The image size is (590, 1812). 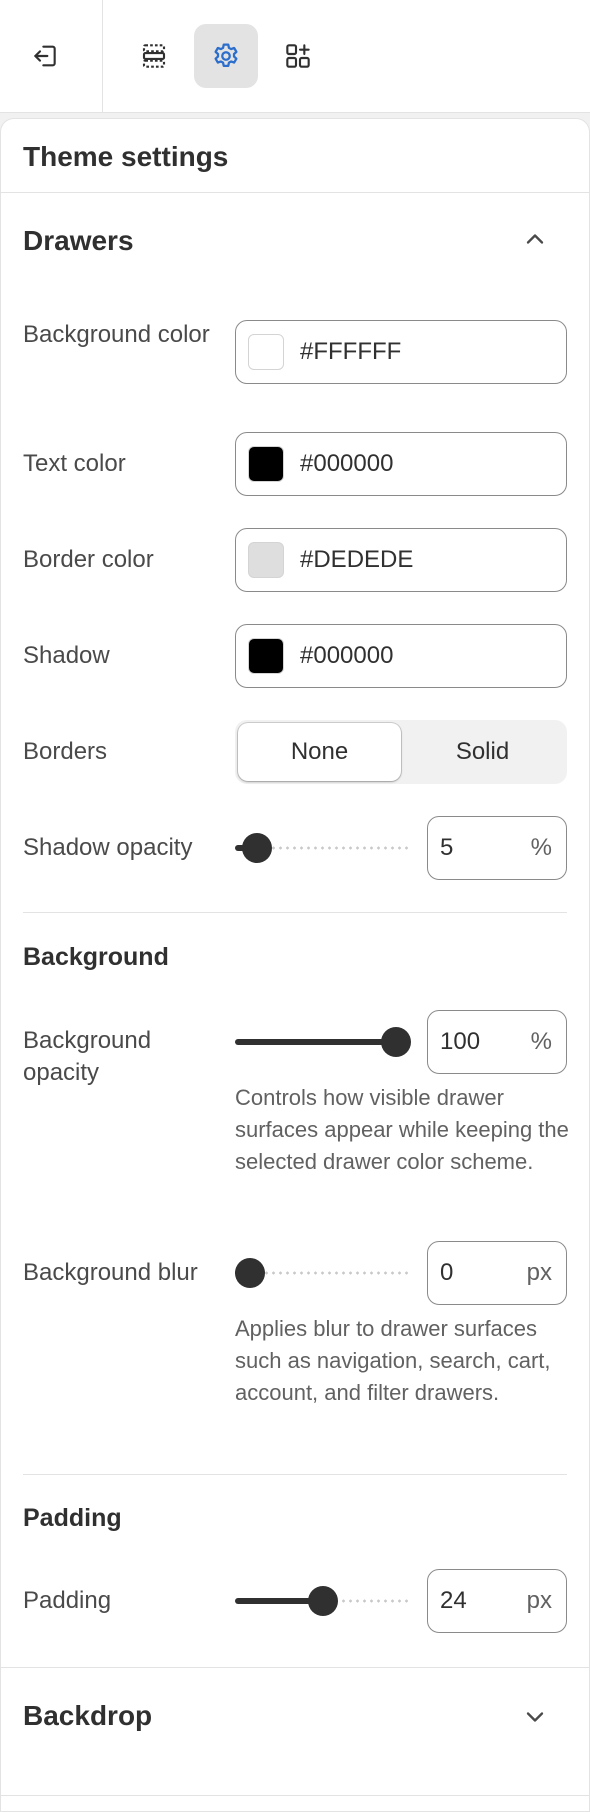 What do you see at coordinates (108, 847) in the screenshot?
I see `shadow-opacity-label: Shadow opacity` at bounding box center [108, 847].